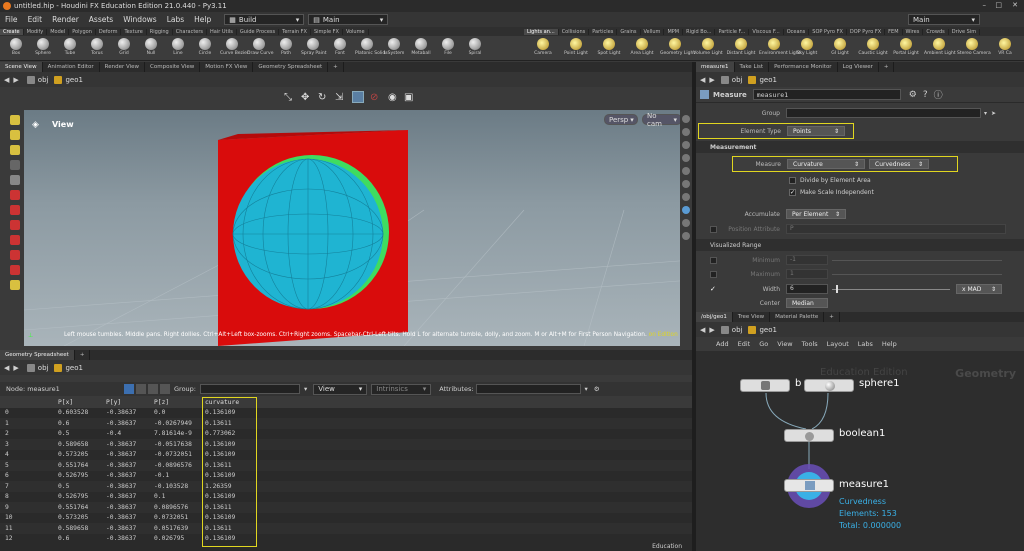 Image resolution: width=1024 pixels, height=551 pixels. I want to click on table-row: 10 0.573205 -0.38637 0.0732051 0.136109, so click(346, 518).